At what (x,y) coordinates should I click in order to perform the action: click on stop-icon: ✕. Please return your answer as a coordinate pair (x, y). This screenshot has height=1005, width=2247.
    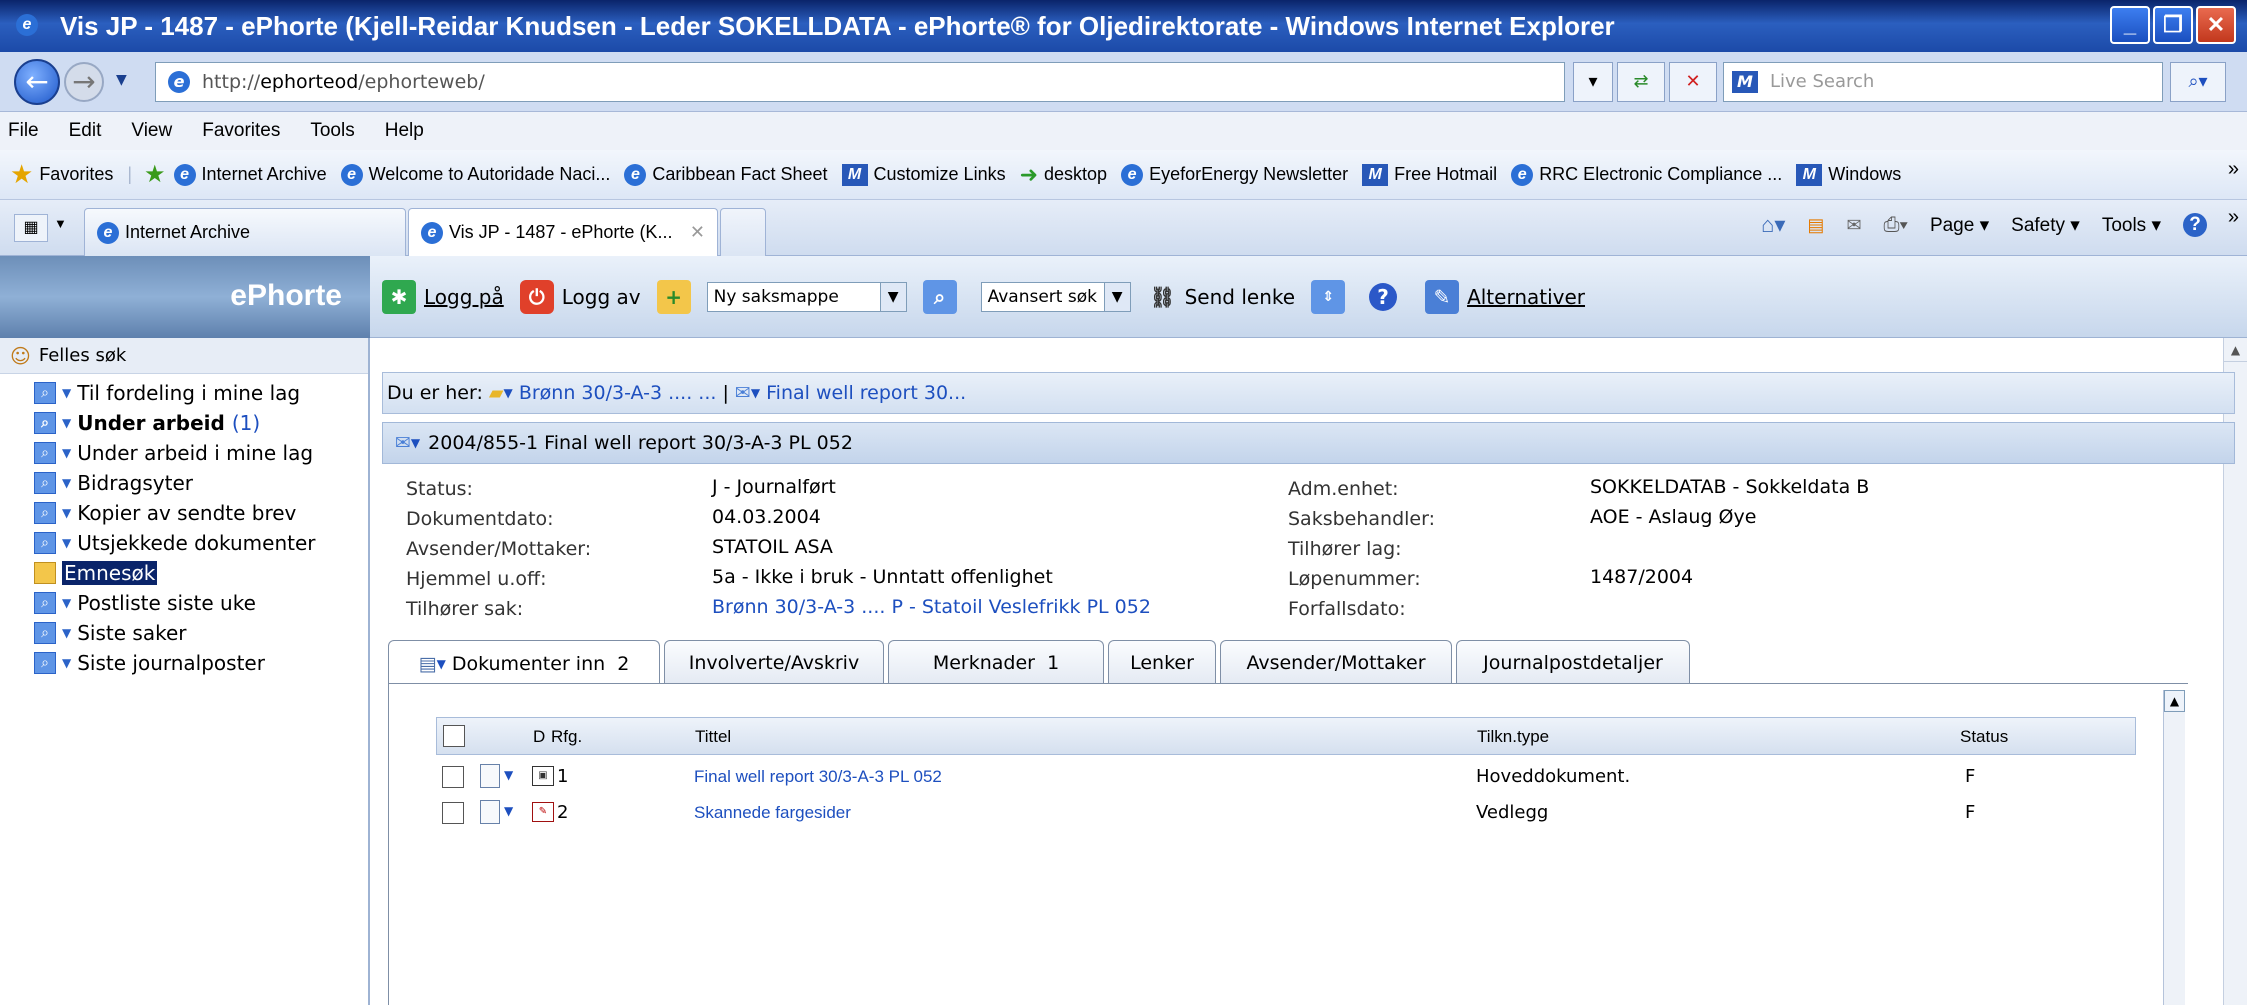
    Looking at the image, I should click on (1693, 82).